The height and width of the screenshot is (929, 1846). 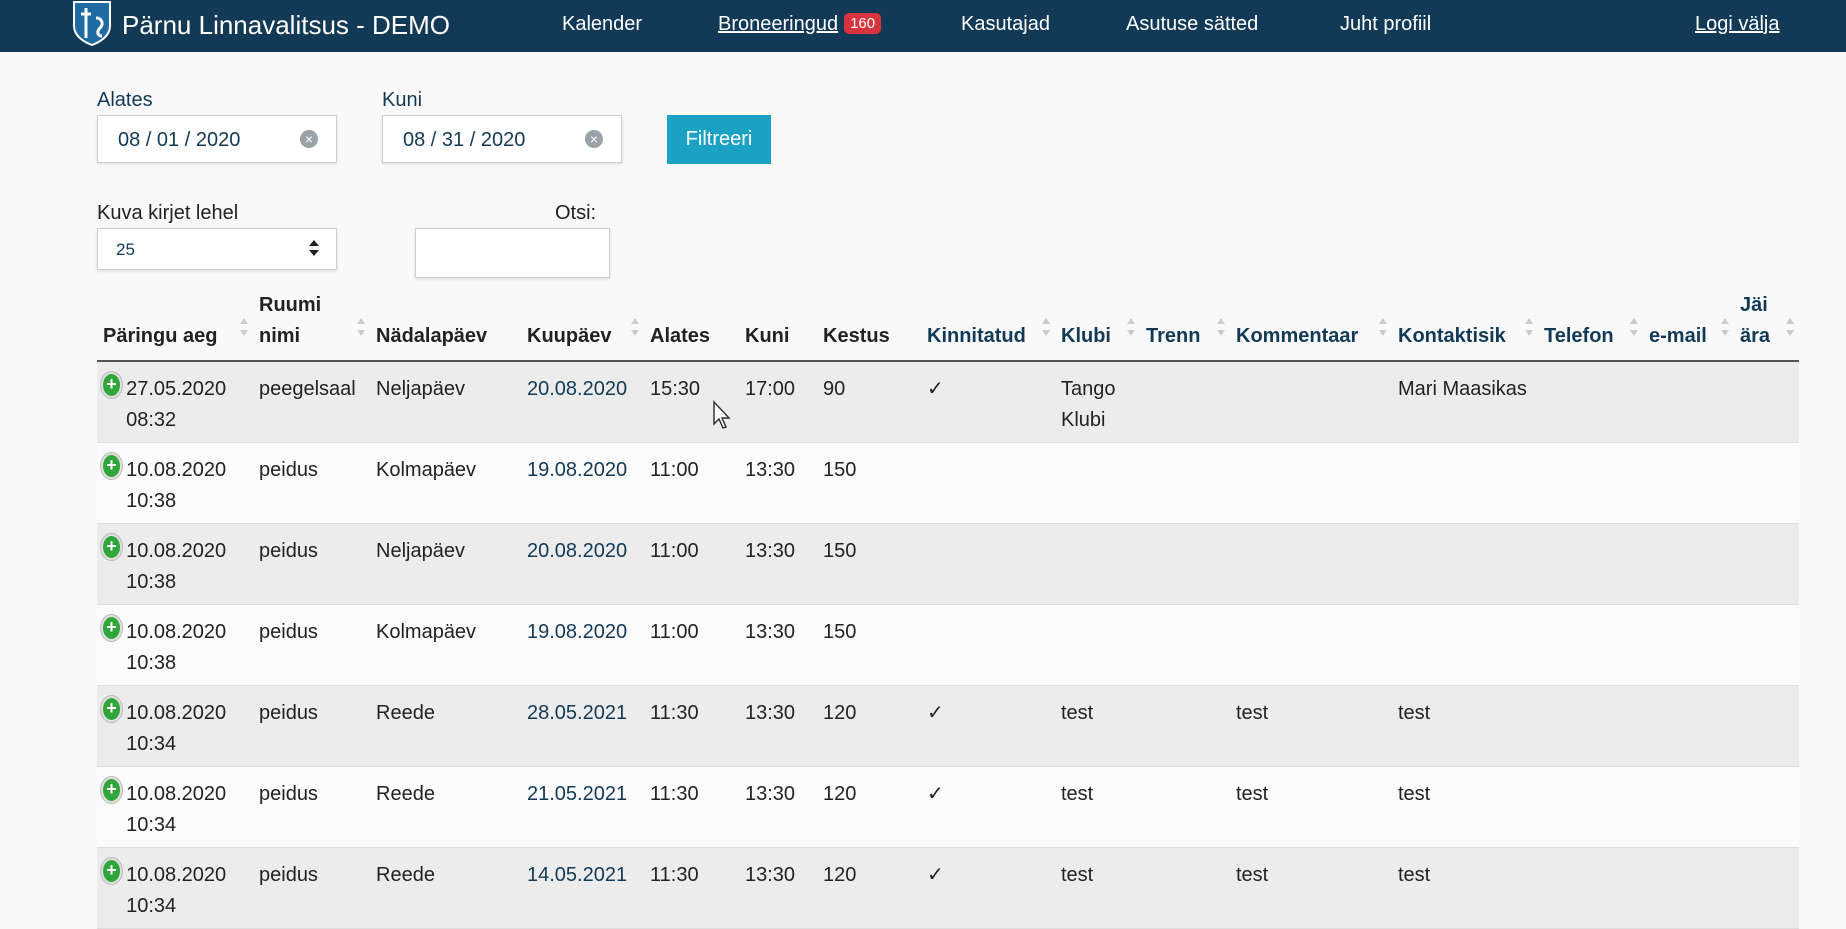 What do you see at coordinates (445, 326) in the screenshot?
I see `col-weekday: Nädalapäev` at bounding box center [445, 326].